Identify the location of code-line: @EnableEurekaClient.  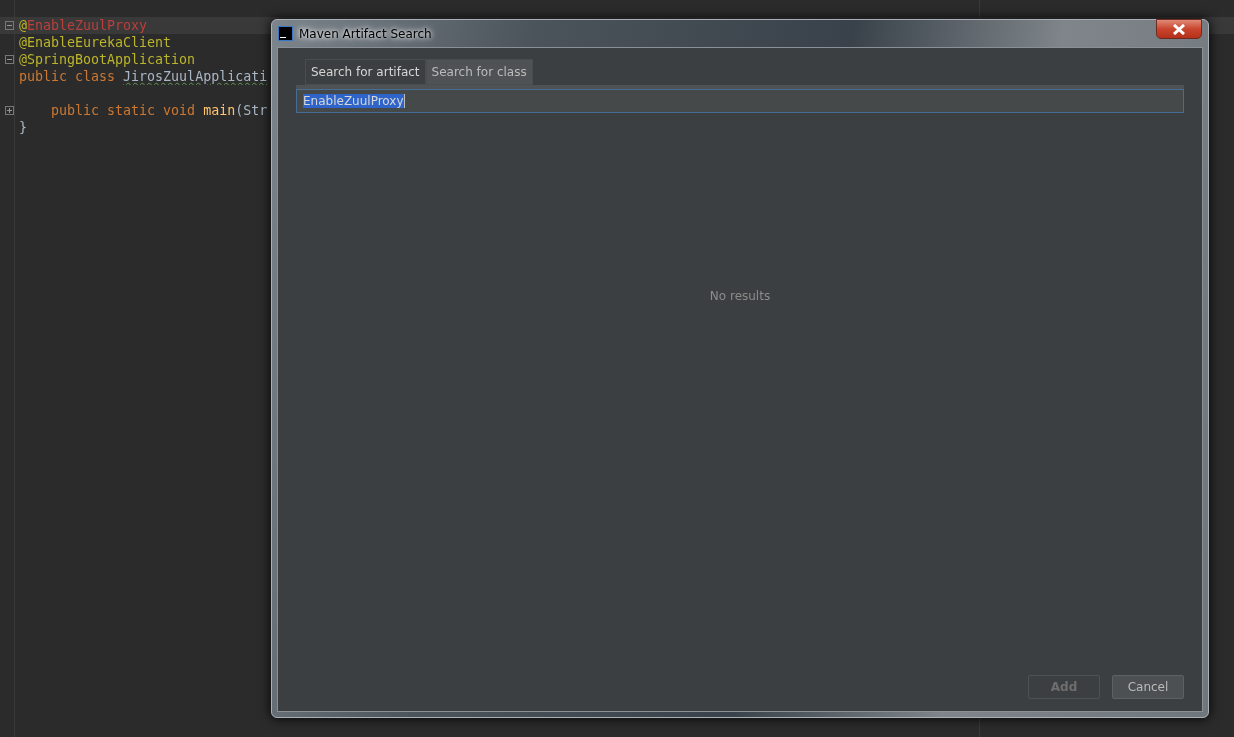
(95, 42).